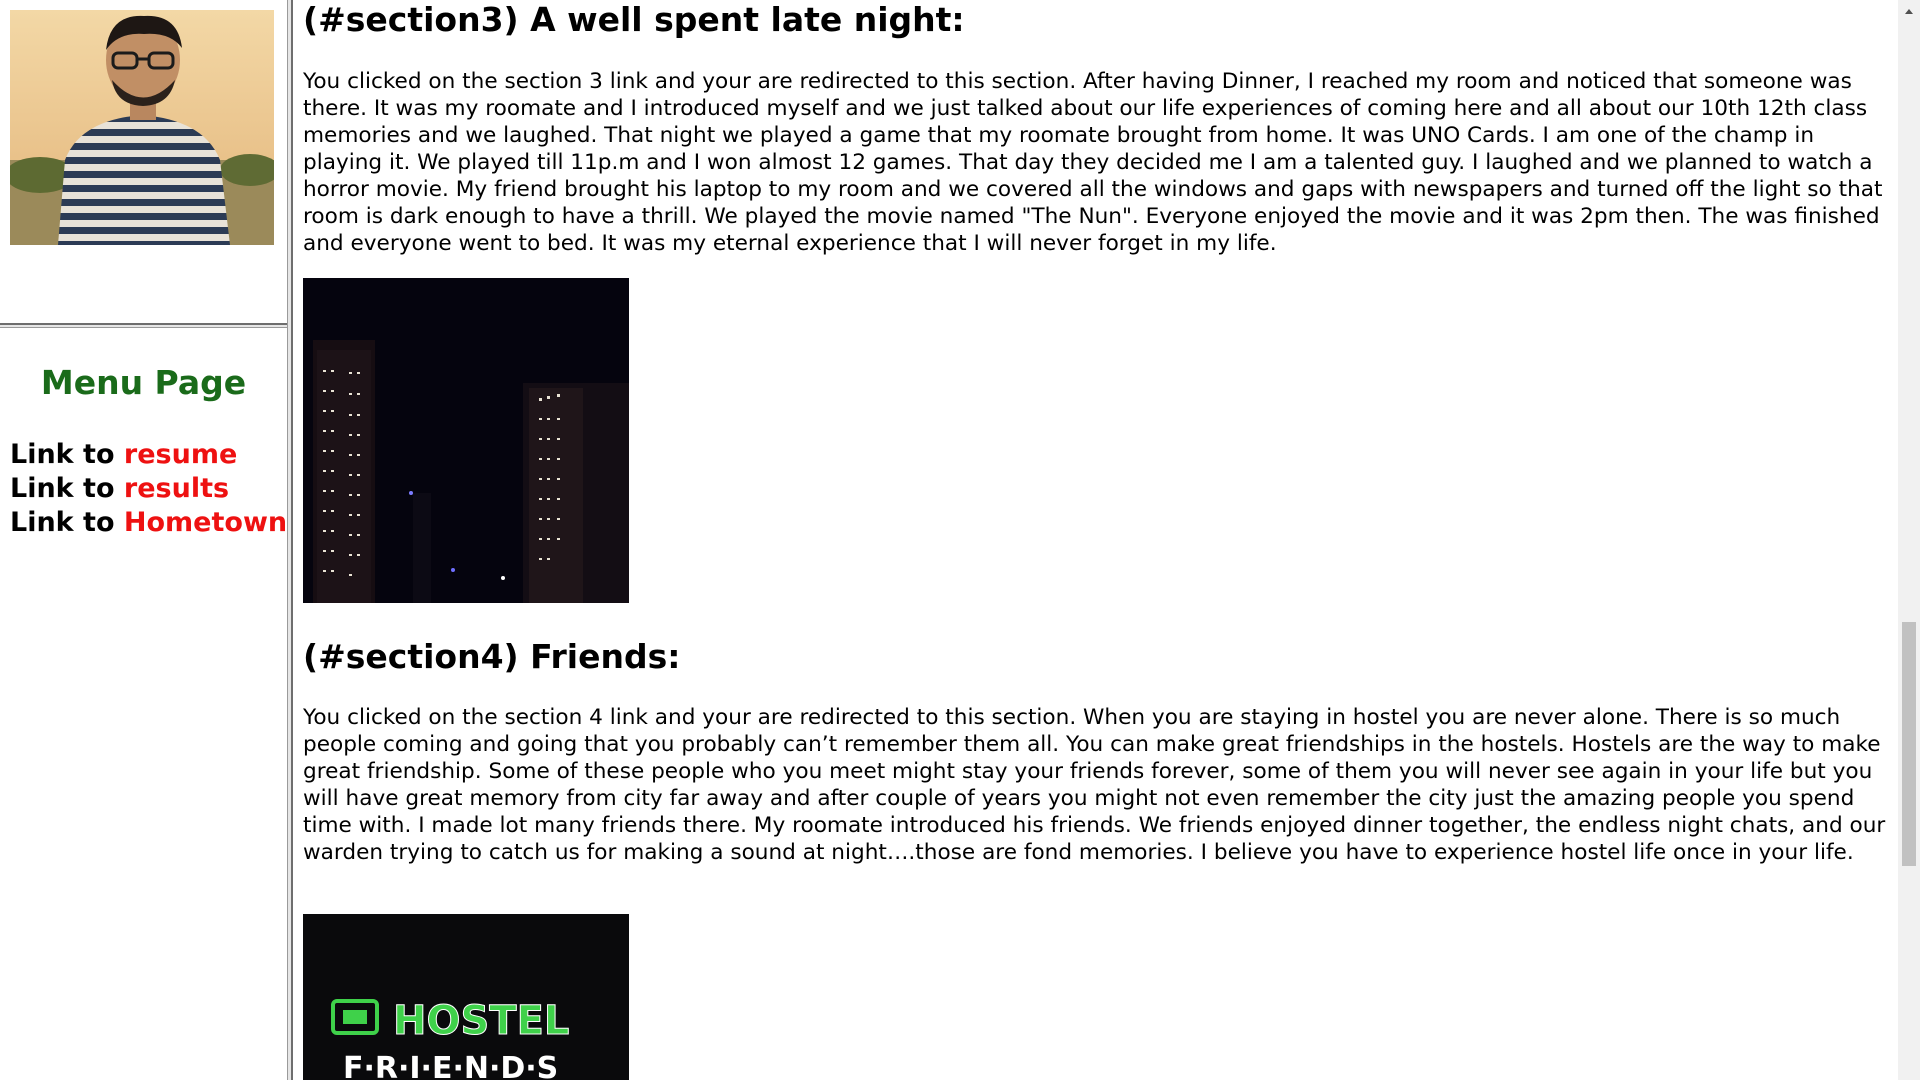  Describe the element at coordinates (634, 19) in the screenshot. I see `section3-heading: (#section3) A well spent late night:` at that location.